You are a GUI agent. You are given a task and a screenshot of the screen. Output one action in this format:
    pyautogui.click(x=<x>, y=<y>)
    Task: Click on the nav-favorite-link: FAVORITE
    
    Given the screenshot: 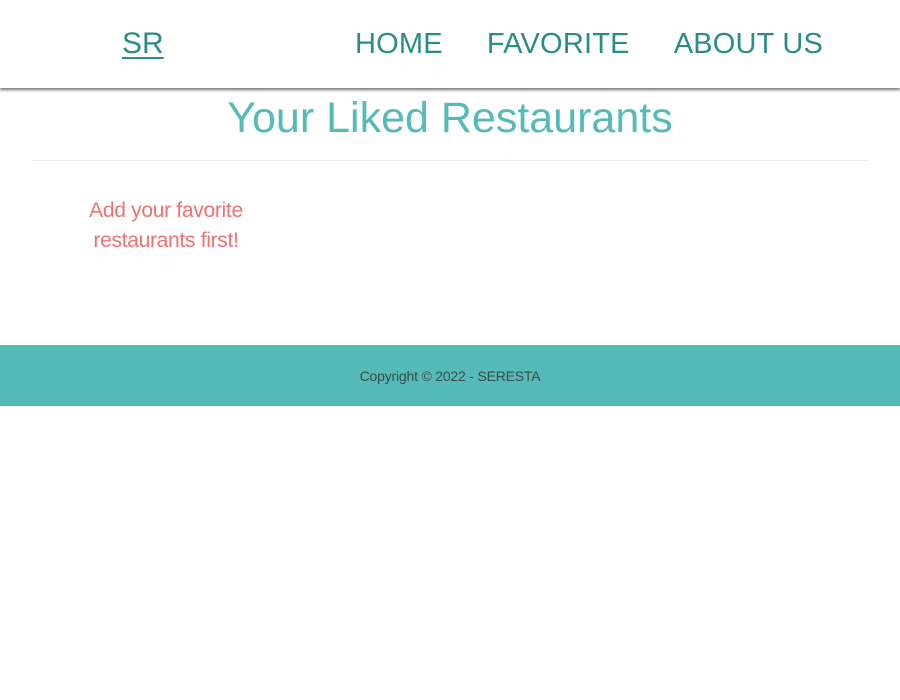 What is the action you would take?
    pyautogui.click(x=558, y=44)
    